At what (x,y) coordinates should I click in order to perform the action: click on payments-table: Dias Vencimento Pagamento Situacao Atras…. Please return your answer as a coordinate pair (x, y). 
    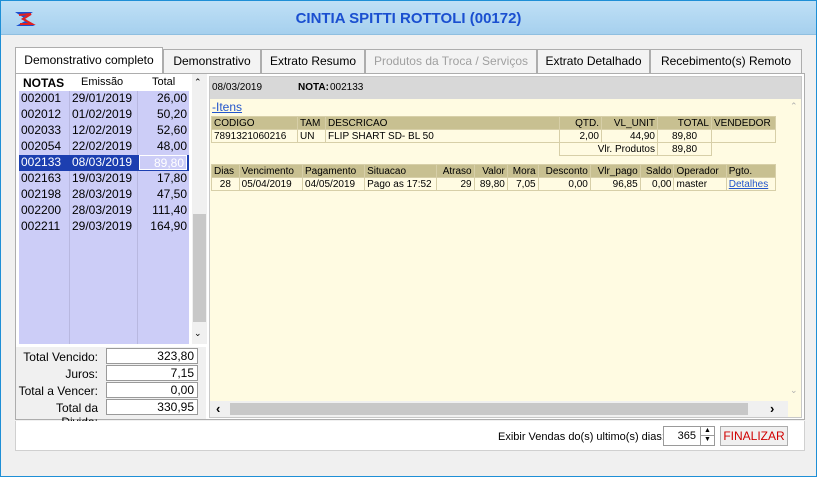
    Looking at the image, I should click on (494, 177).